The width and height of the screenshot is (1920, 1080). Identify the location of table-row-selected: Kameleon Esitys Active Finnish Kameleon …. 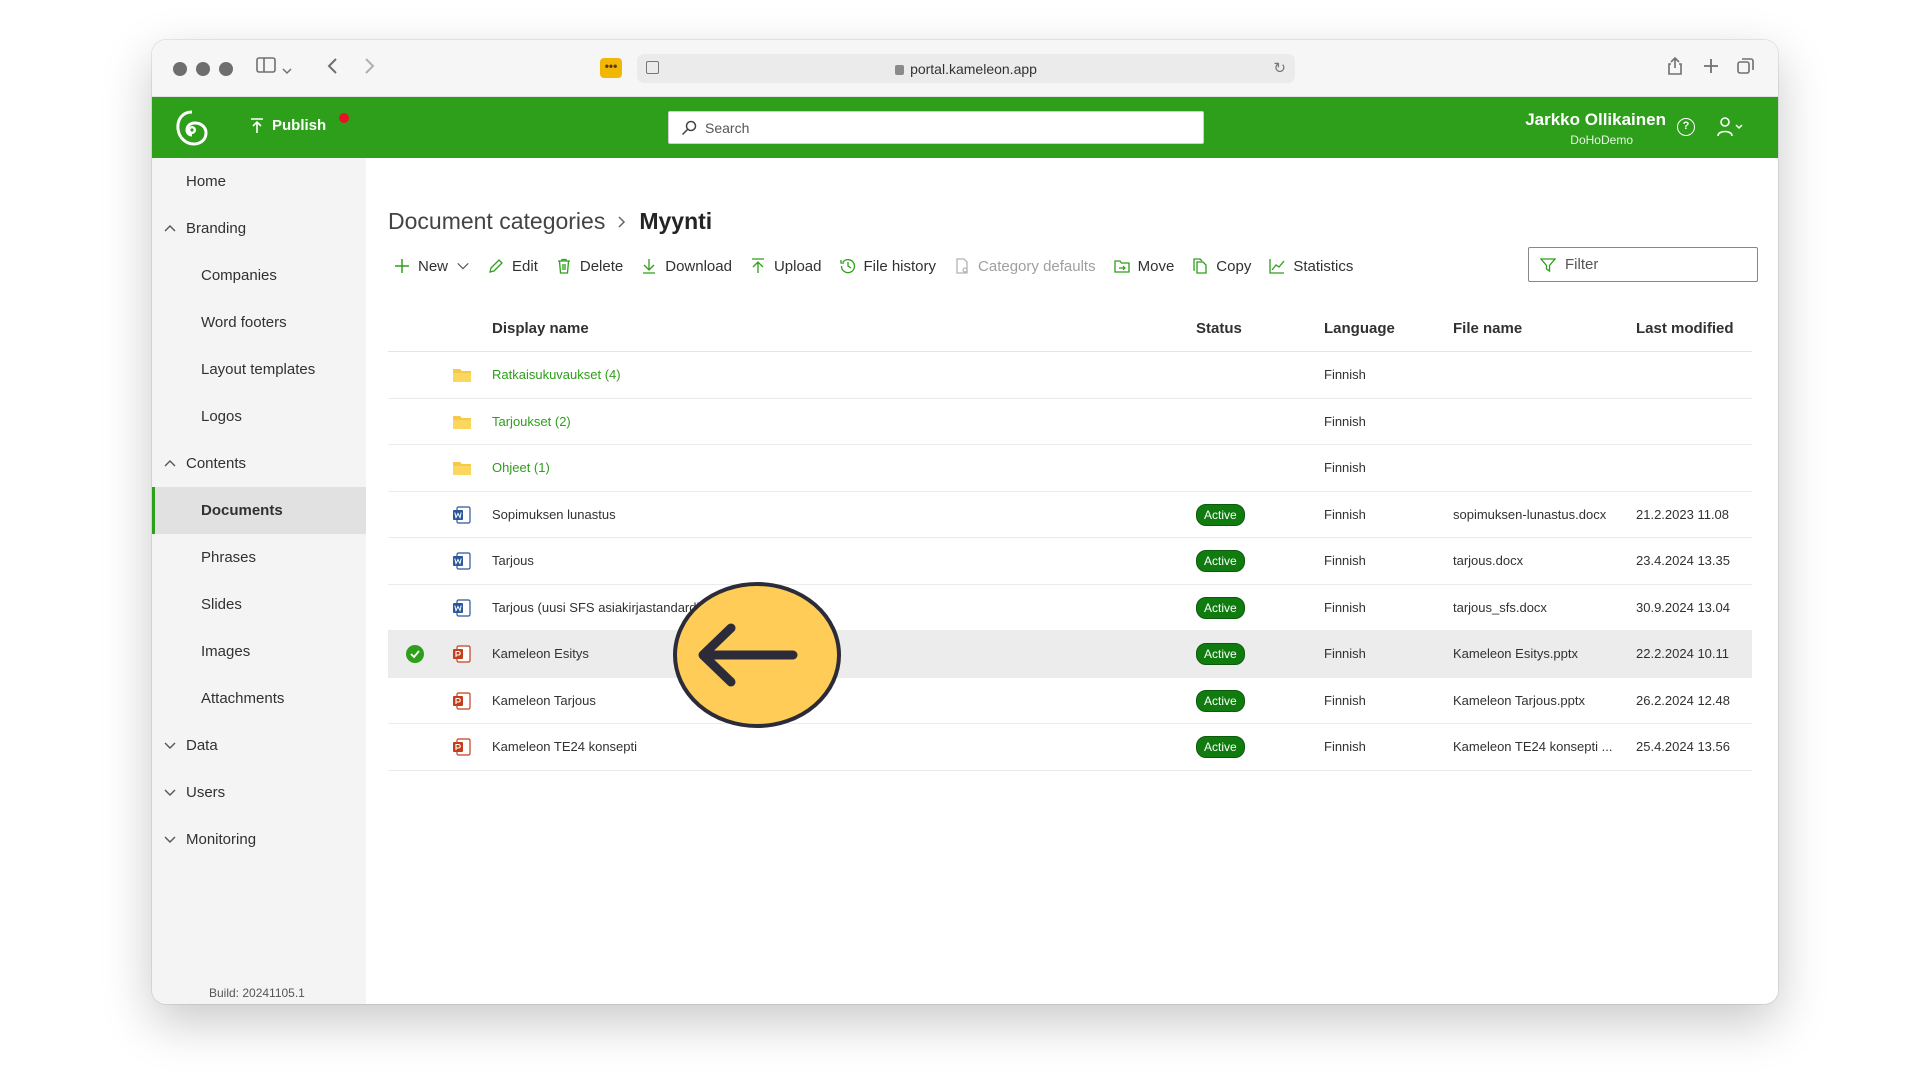
(1070, 654).